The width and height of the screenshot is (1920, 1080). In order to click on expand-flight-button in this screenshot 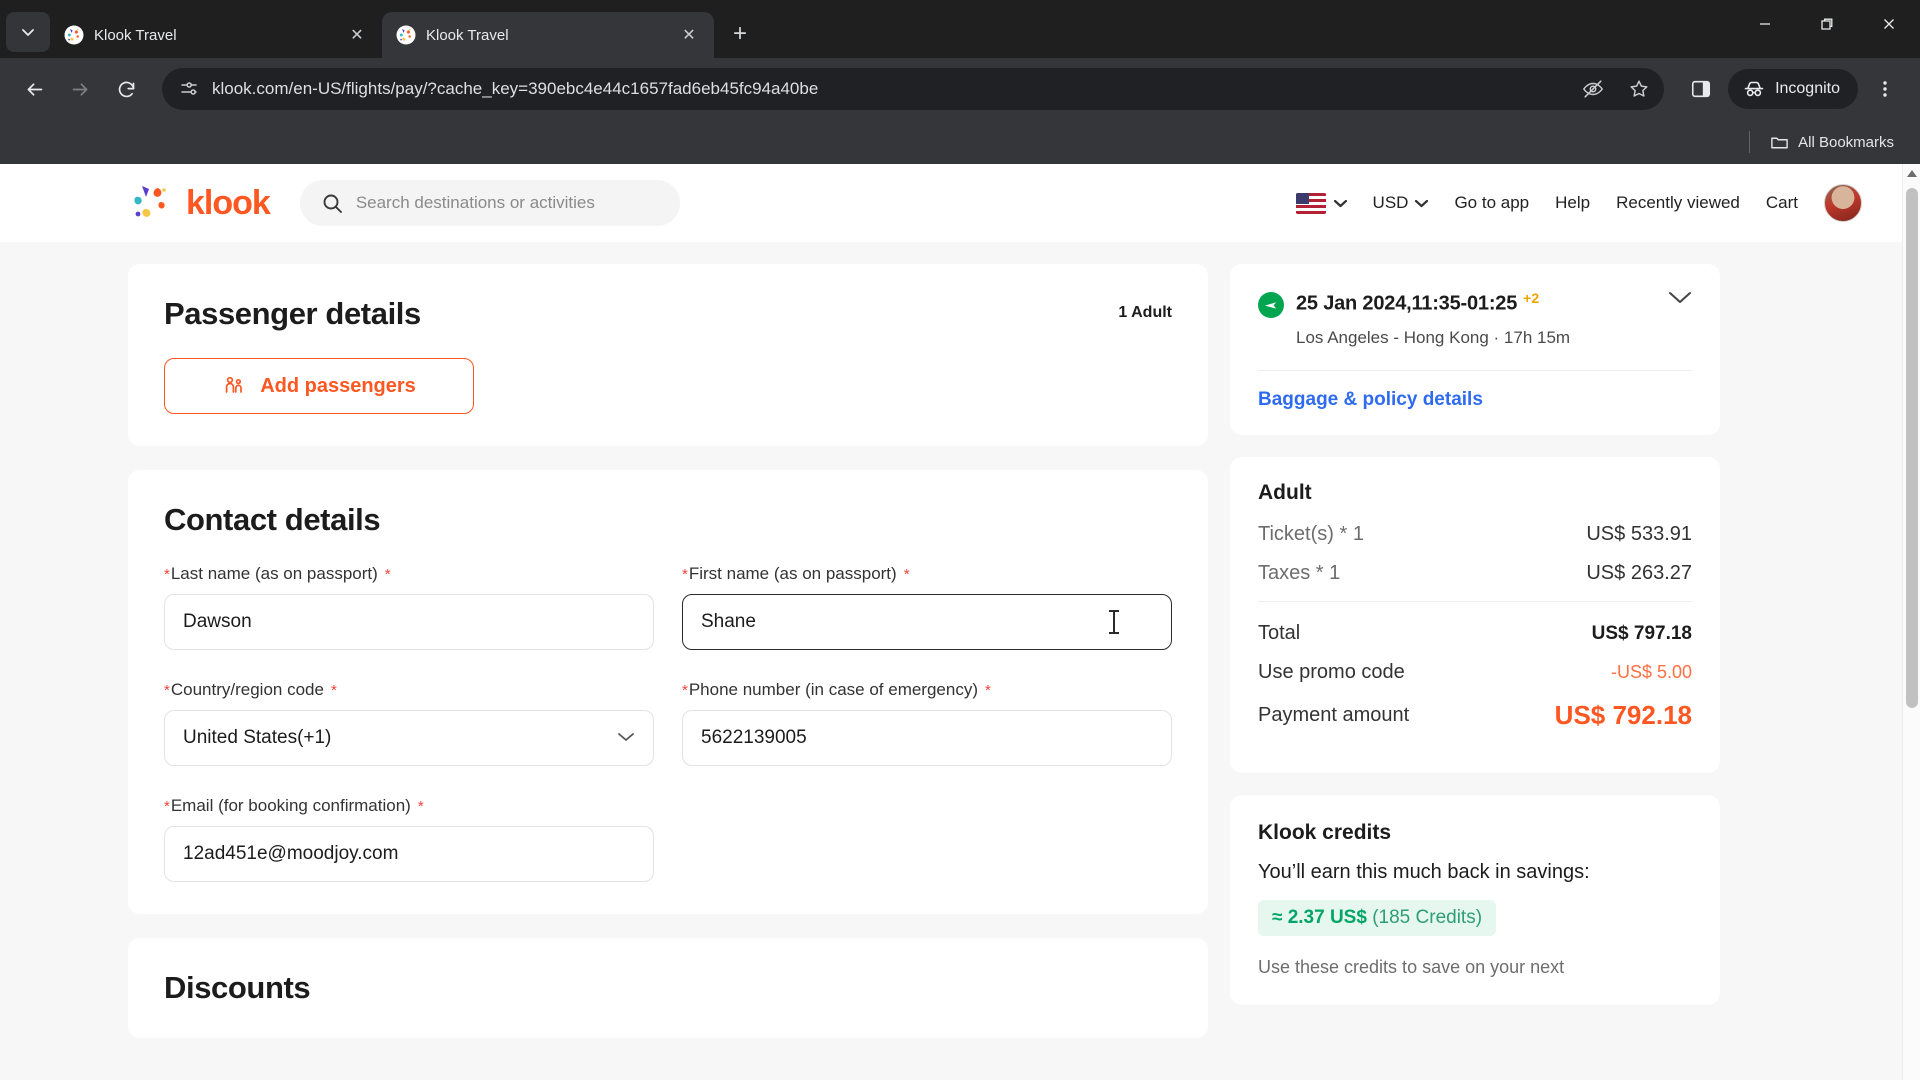, I will do `click(1680, 300)`.